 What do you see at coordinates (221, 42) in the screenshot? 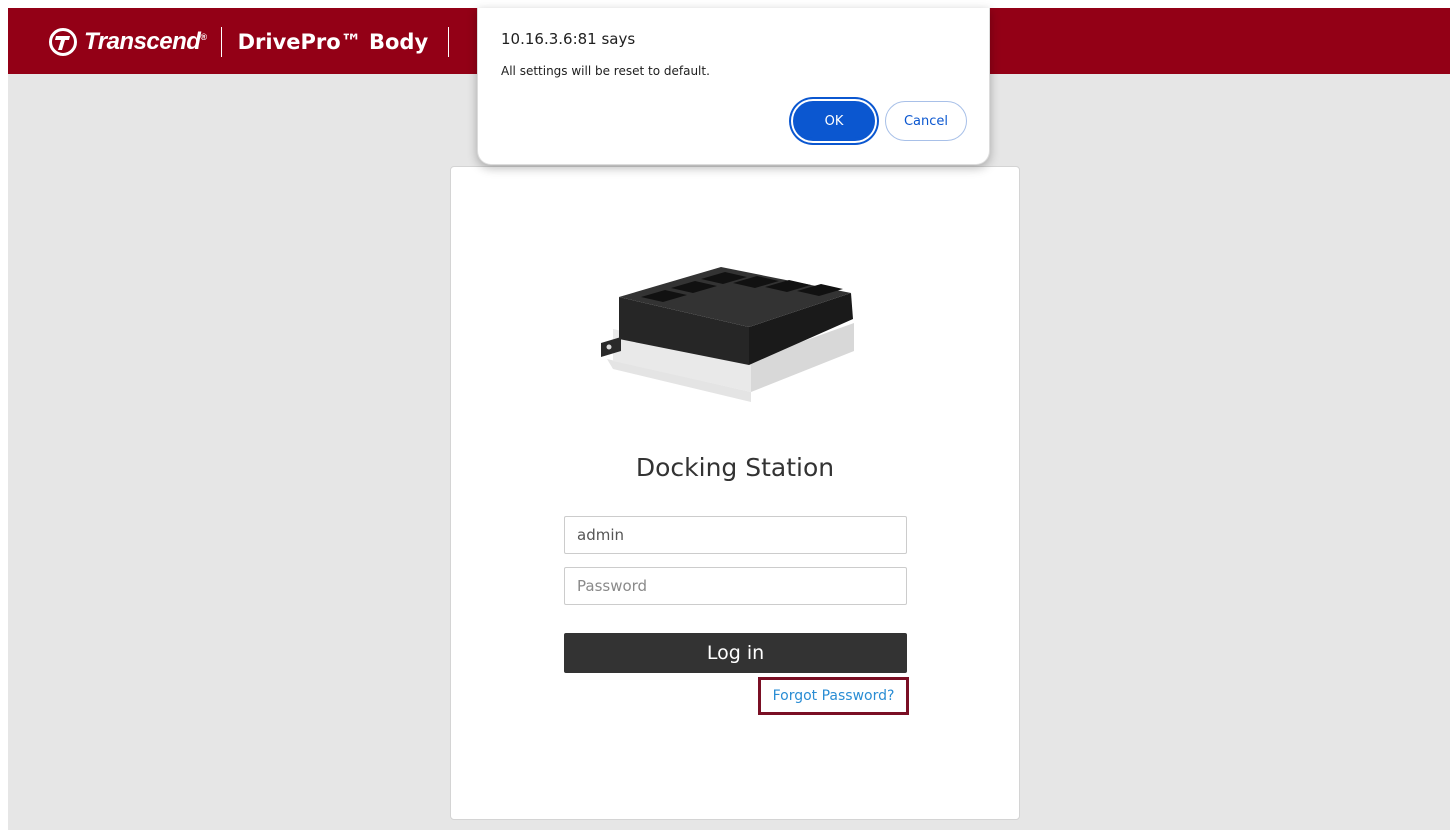
I see `brand-divider` at bounding box center [221, 42].